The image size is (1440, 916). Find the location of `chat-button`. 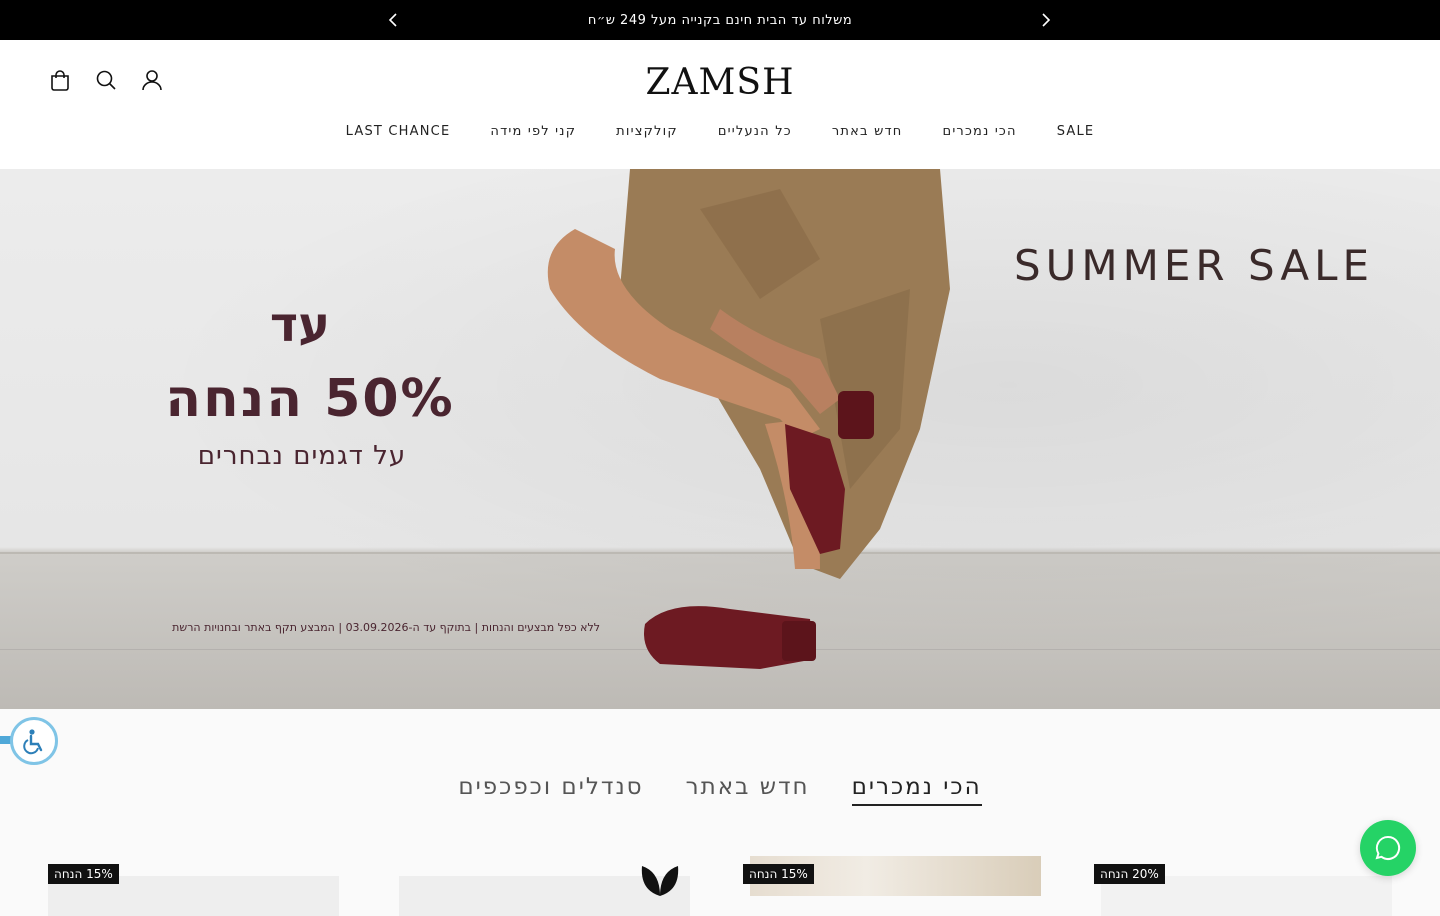

chat-button is located at coordinates (1388, 848).